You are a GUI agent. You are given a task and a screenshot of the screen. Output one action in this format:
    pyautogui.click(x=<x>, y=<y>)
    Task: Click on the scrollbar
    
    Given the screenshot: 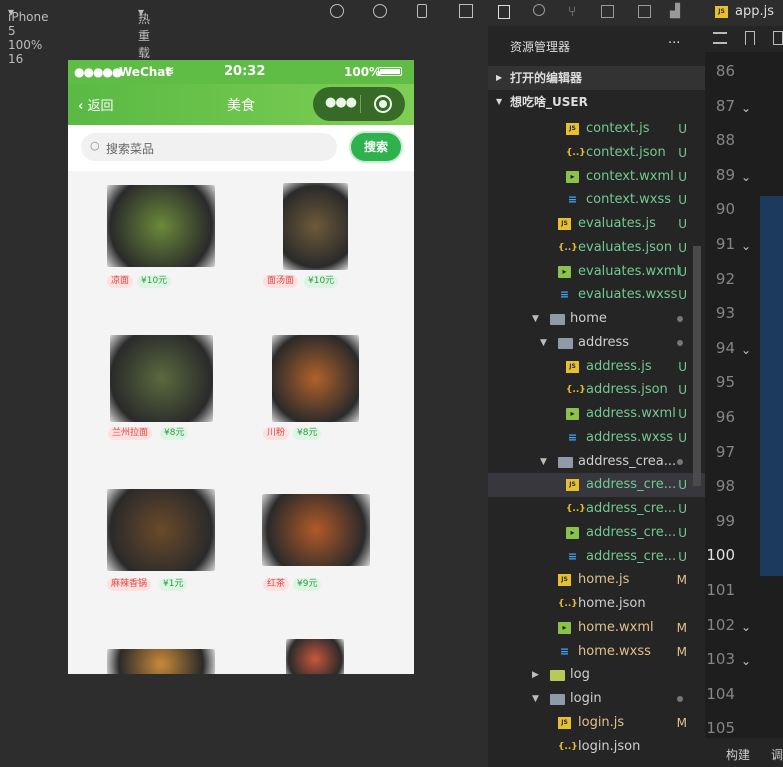 What is the action you would take?
    pyautogui.click(x=697, y=366)
    